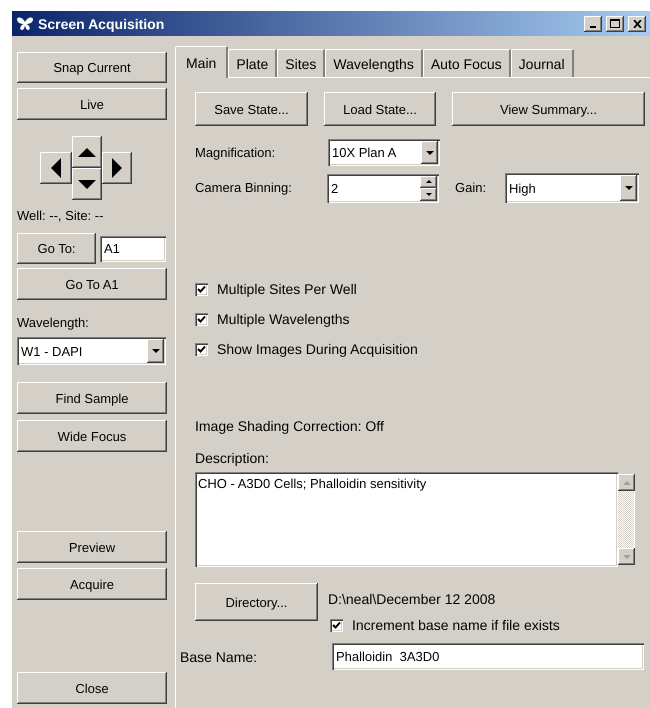 Image resolution: width=650 pixels, height=708 pixels. What do you see at coordinates (412, 599) in the screenshot?
I see `directory-path: D:\neal\December 12 2008` at bounding box center [412, 599].